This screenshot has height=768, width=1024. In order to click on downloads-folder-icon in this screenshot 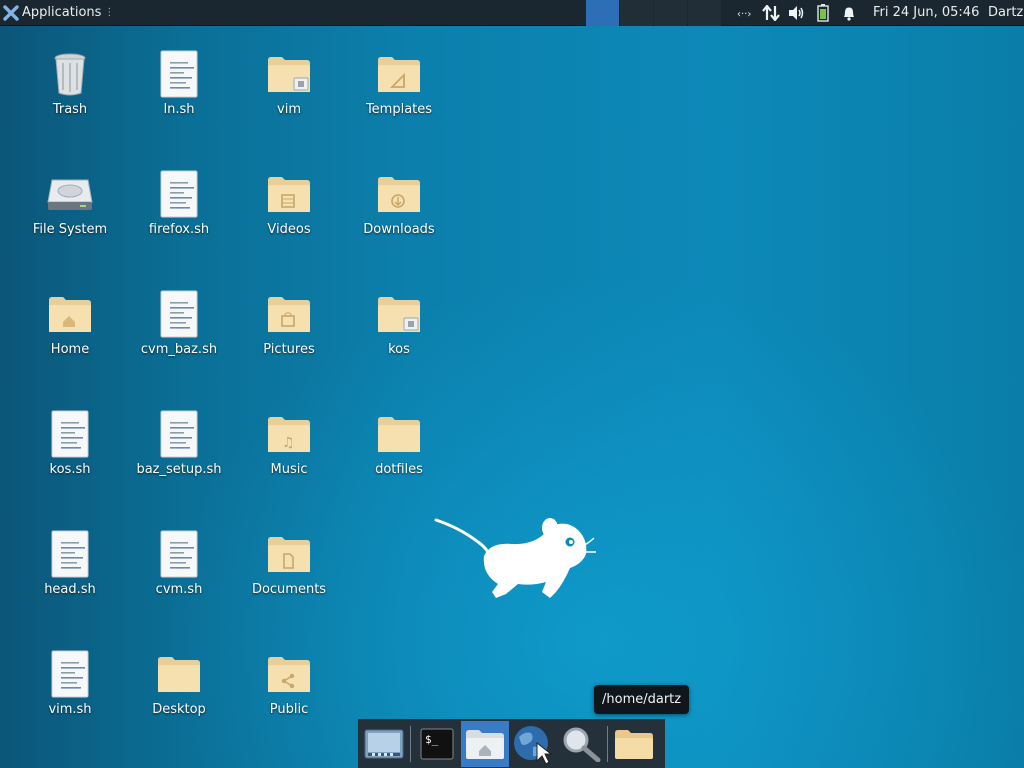, I will do `click(399, 194)`.